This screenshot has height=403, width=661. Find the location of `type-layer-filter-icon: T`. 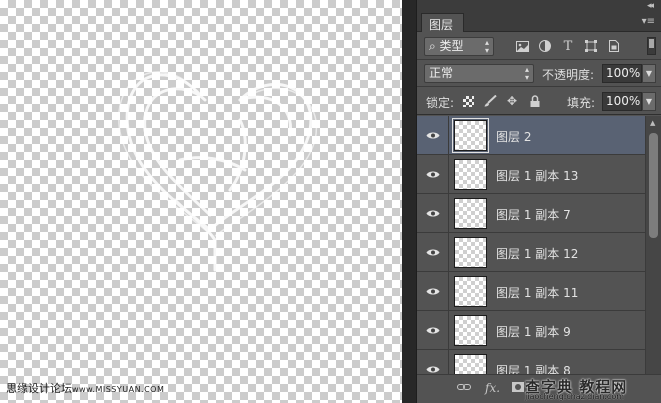

type-layer-filter-icon: T is located at coordinates (568, 46).